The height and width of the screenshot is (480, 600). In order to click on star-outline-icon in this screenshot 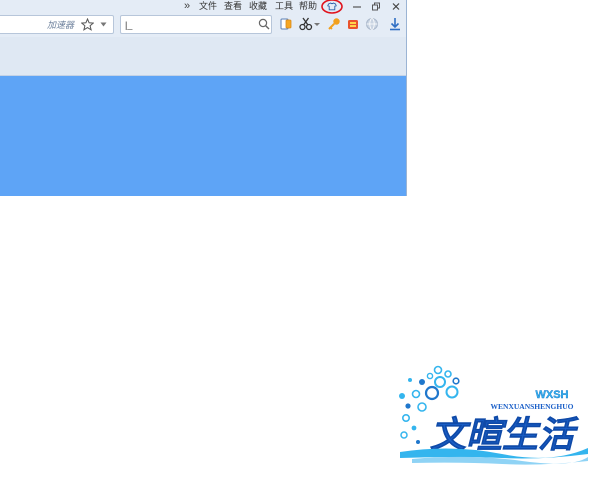, I will do `click(87, 24)`.